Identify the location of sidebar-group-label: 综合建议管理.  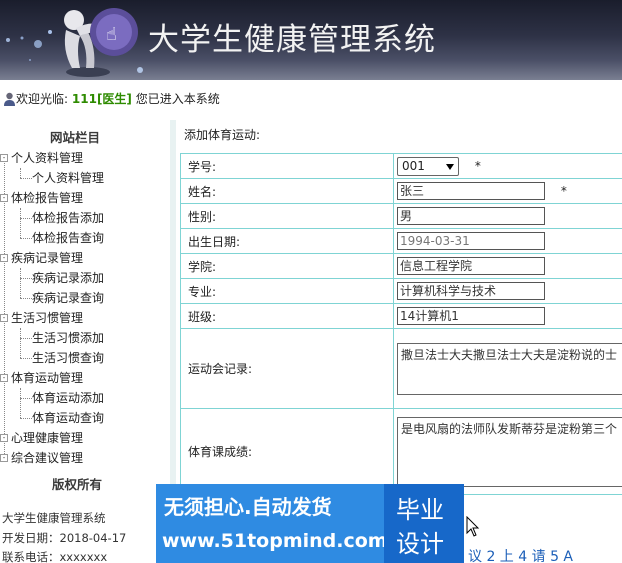
(47, 458).